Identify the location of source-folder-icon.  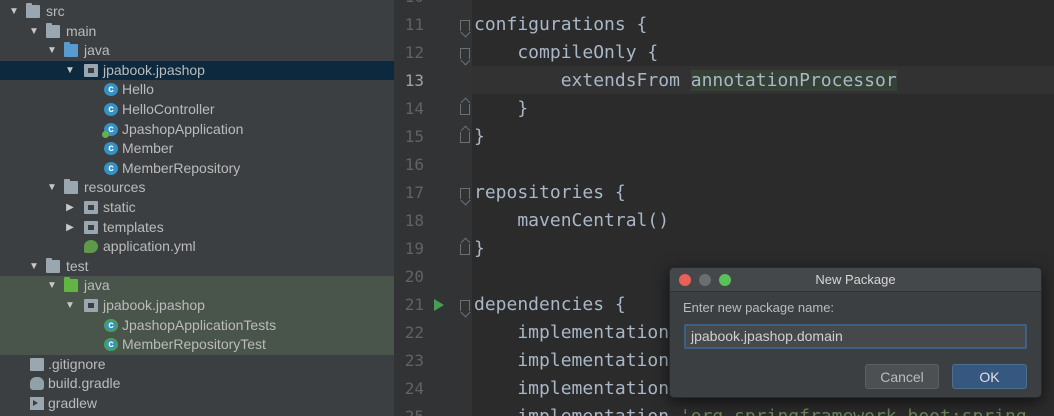
(71, 50).